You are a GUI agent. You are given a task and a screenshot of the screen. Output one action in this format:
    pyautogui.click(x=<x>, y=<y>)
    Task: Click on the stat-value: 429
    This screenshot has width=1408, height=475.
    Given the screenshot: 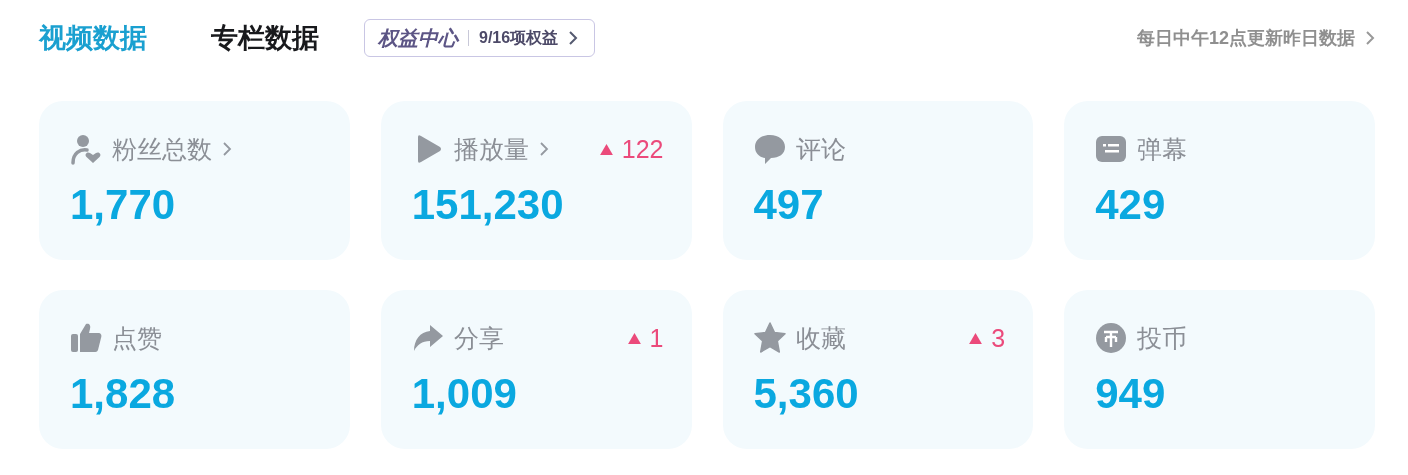 What is the action you would take?
    pyautogui.click(x=1131, y=205)
    